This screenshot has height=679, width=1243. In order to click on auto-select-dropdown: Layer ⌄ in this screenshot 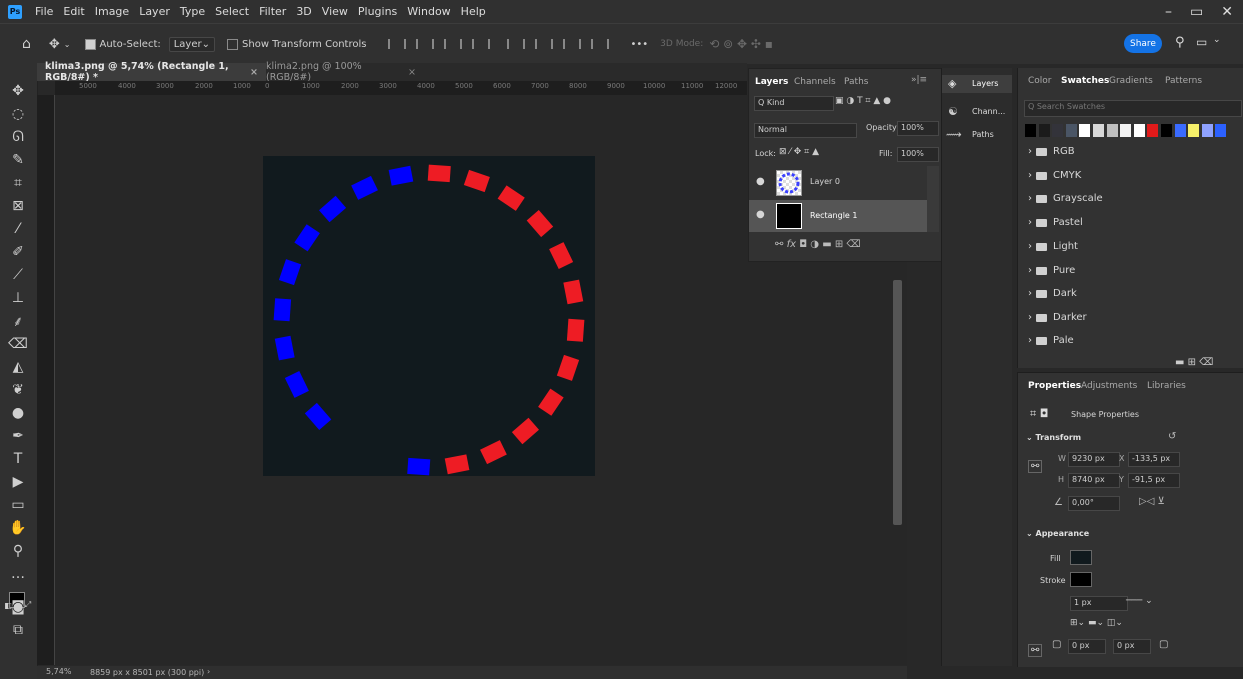, I will do `click(192, 44)`.